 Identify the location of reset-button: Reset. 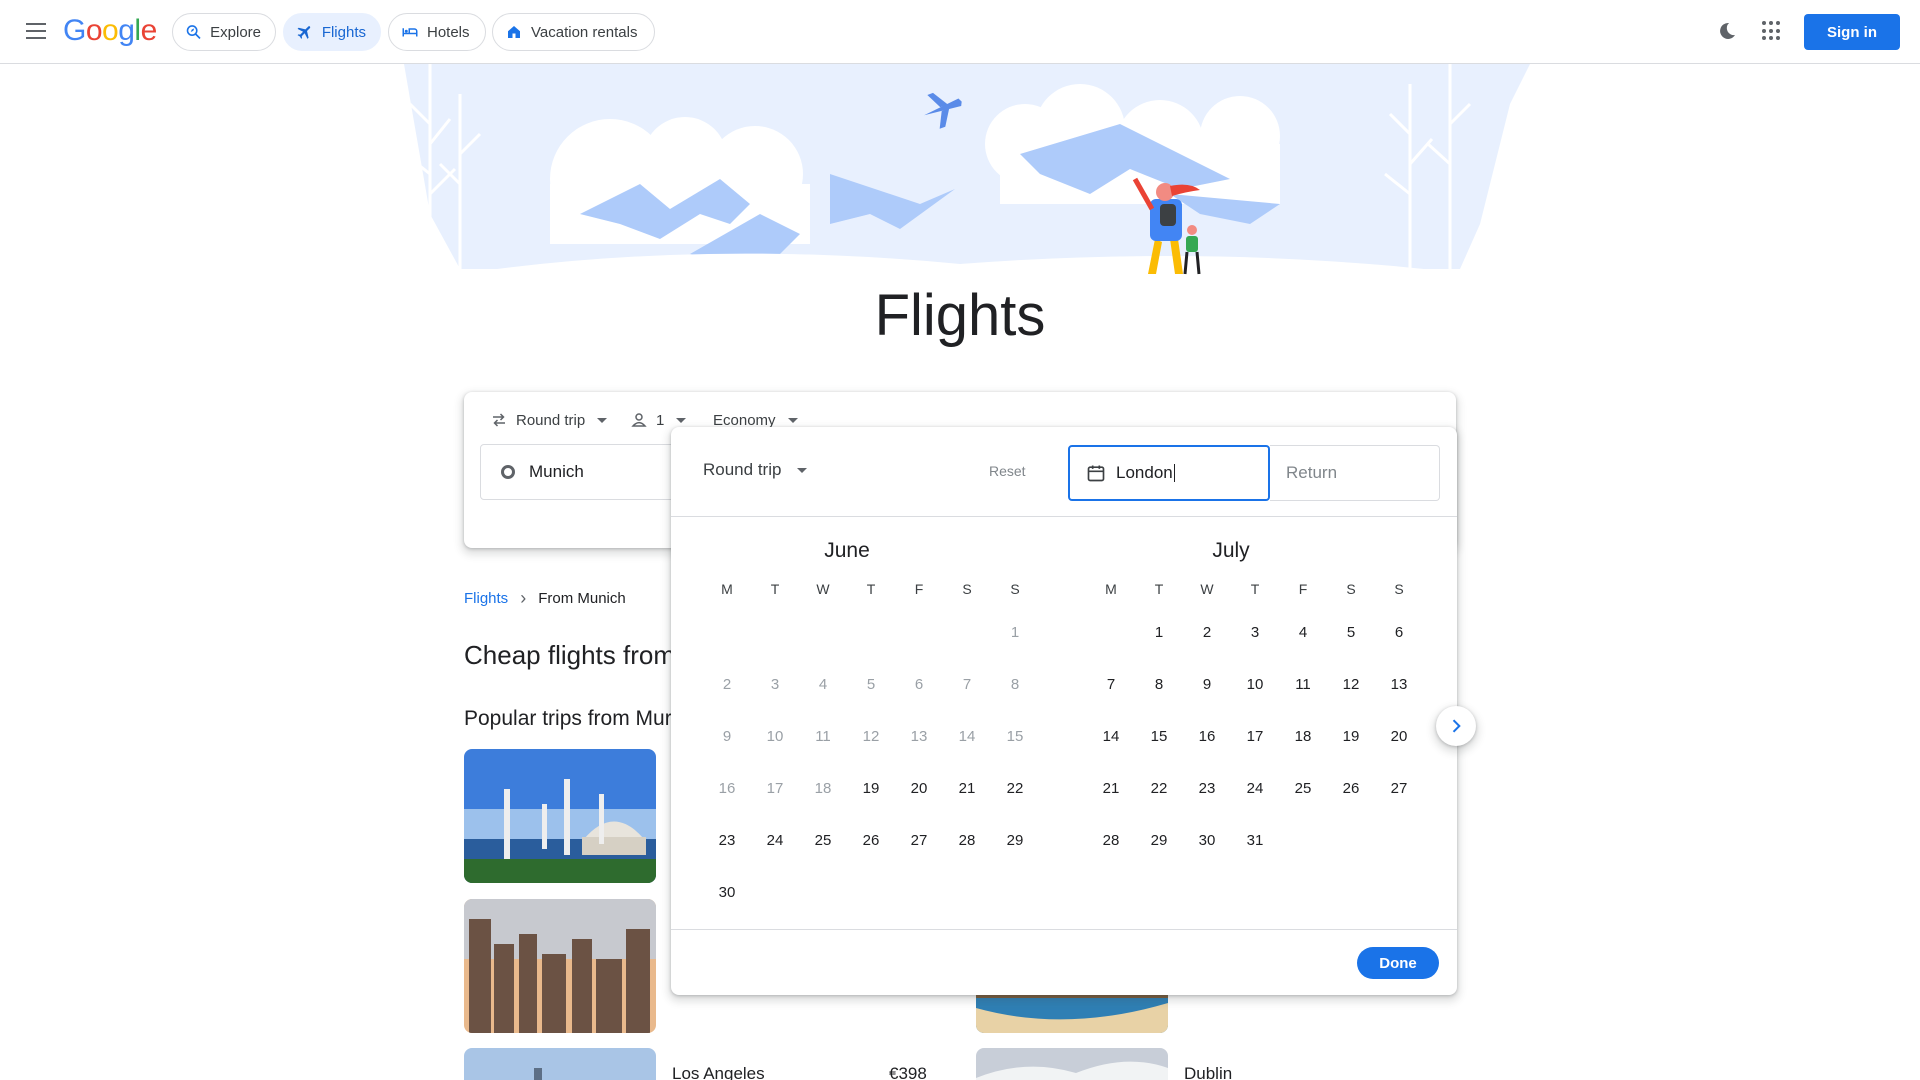
(1007, 471).